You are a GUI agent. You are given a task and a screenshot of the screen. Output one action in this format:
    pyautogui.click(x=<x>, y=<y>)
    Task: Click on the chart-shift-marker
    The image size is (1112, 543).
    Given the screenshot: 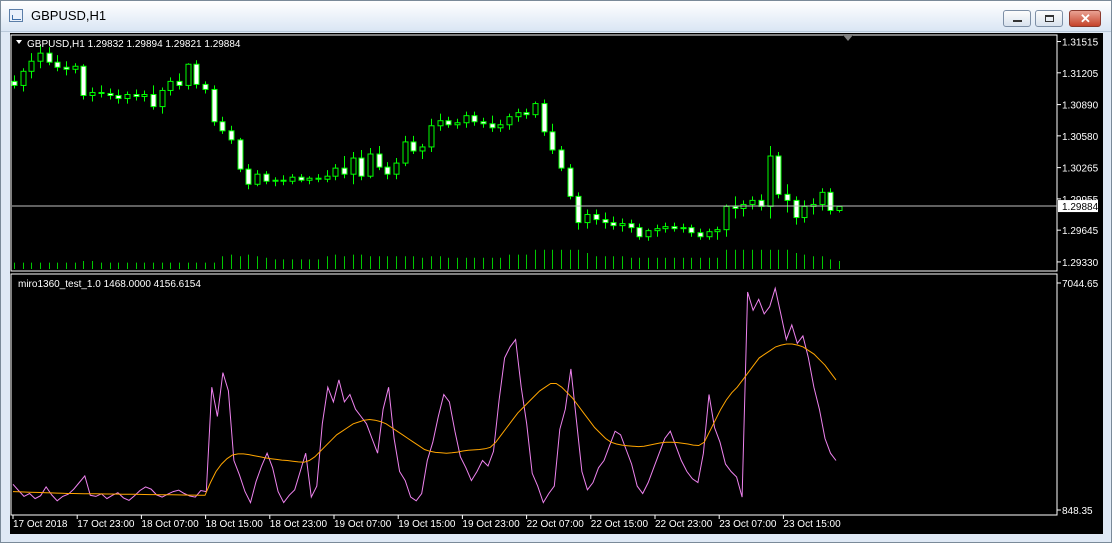 What is the action you would take?
    pyautogui.click(x=848, y=38)
    